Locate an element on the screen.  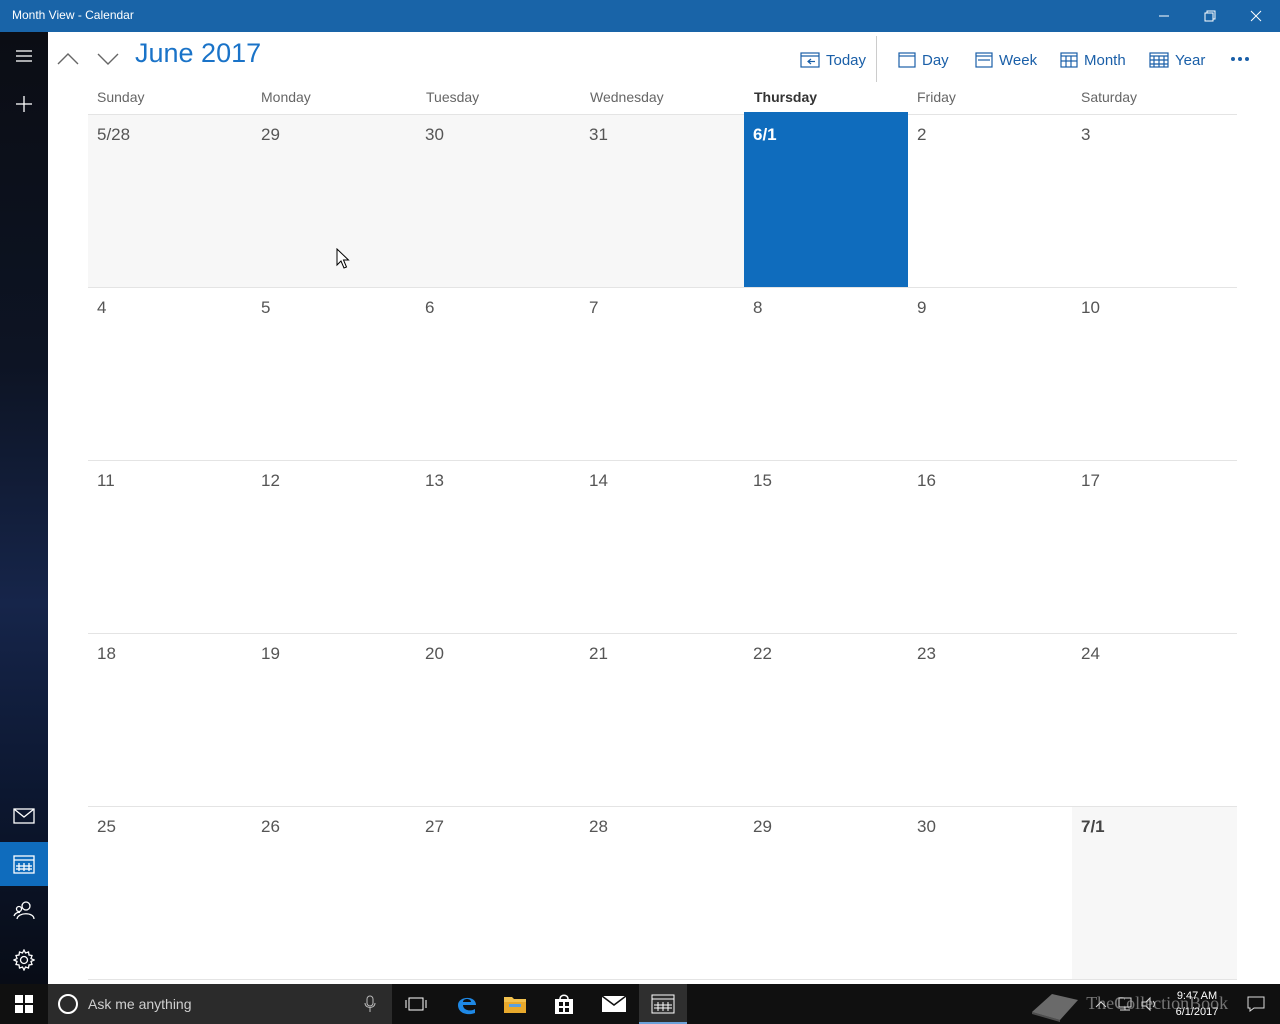
day-number: 2 is located at coordinates (922, 134).